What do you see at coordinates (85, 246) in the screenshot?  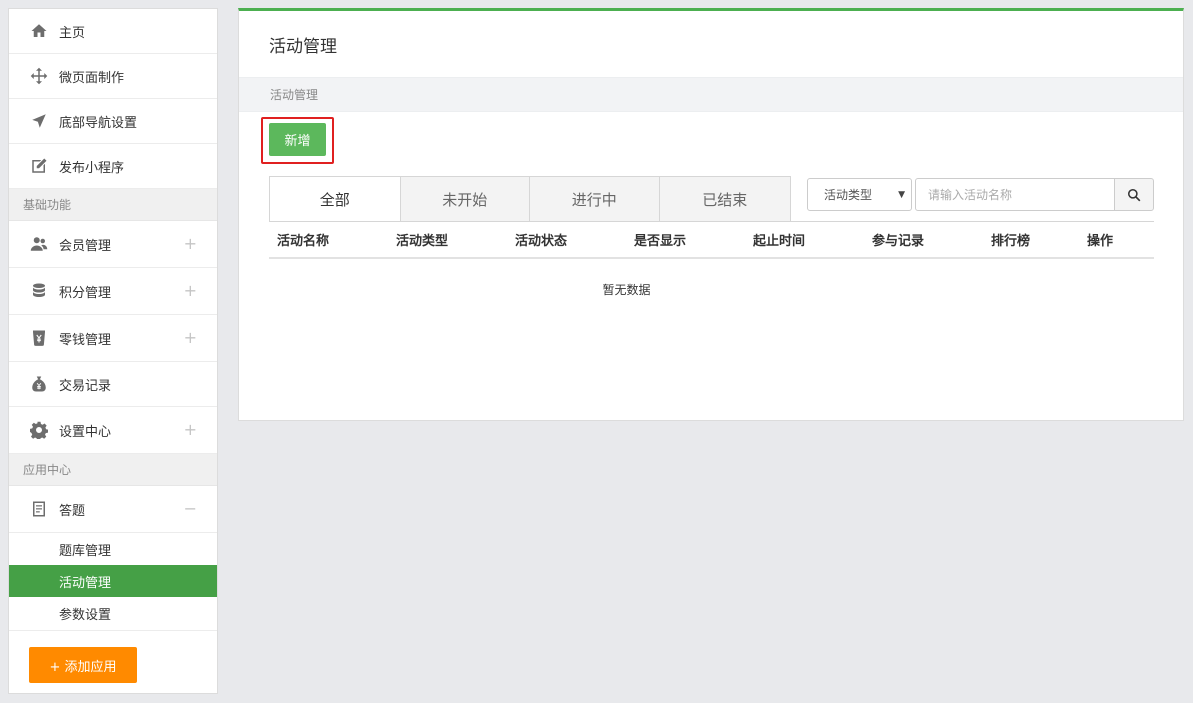 I see `sidebar-item-label: 会员管理` at bounding box center [85, 246].